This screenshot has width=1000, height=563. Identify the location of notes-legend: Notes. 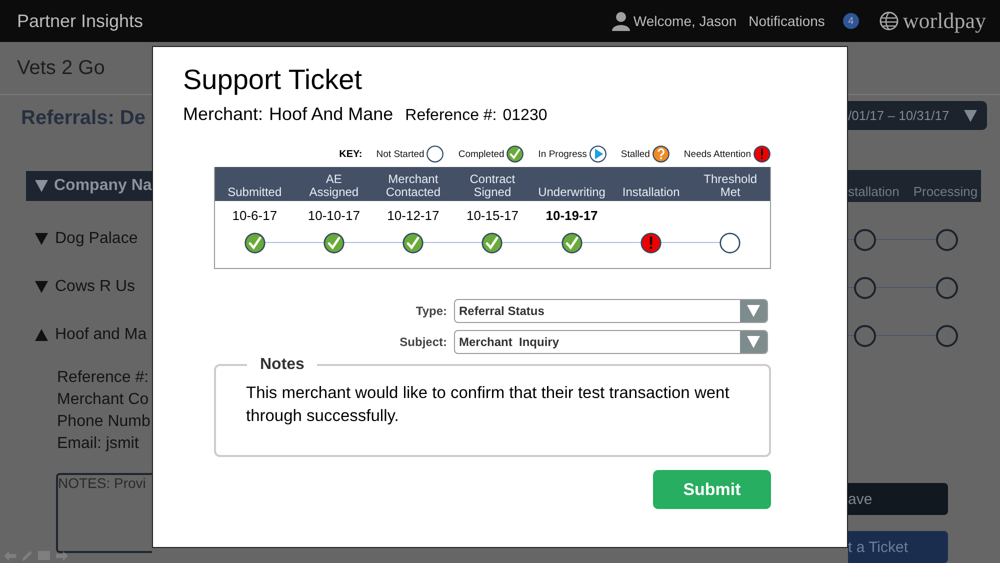
(282, 365).